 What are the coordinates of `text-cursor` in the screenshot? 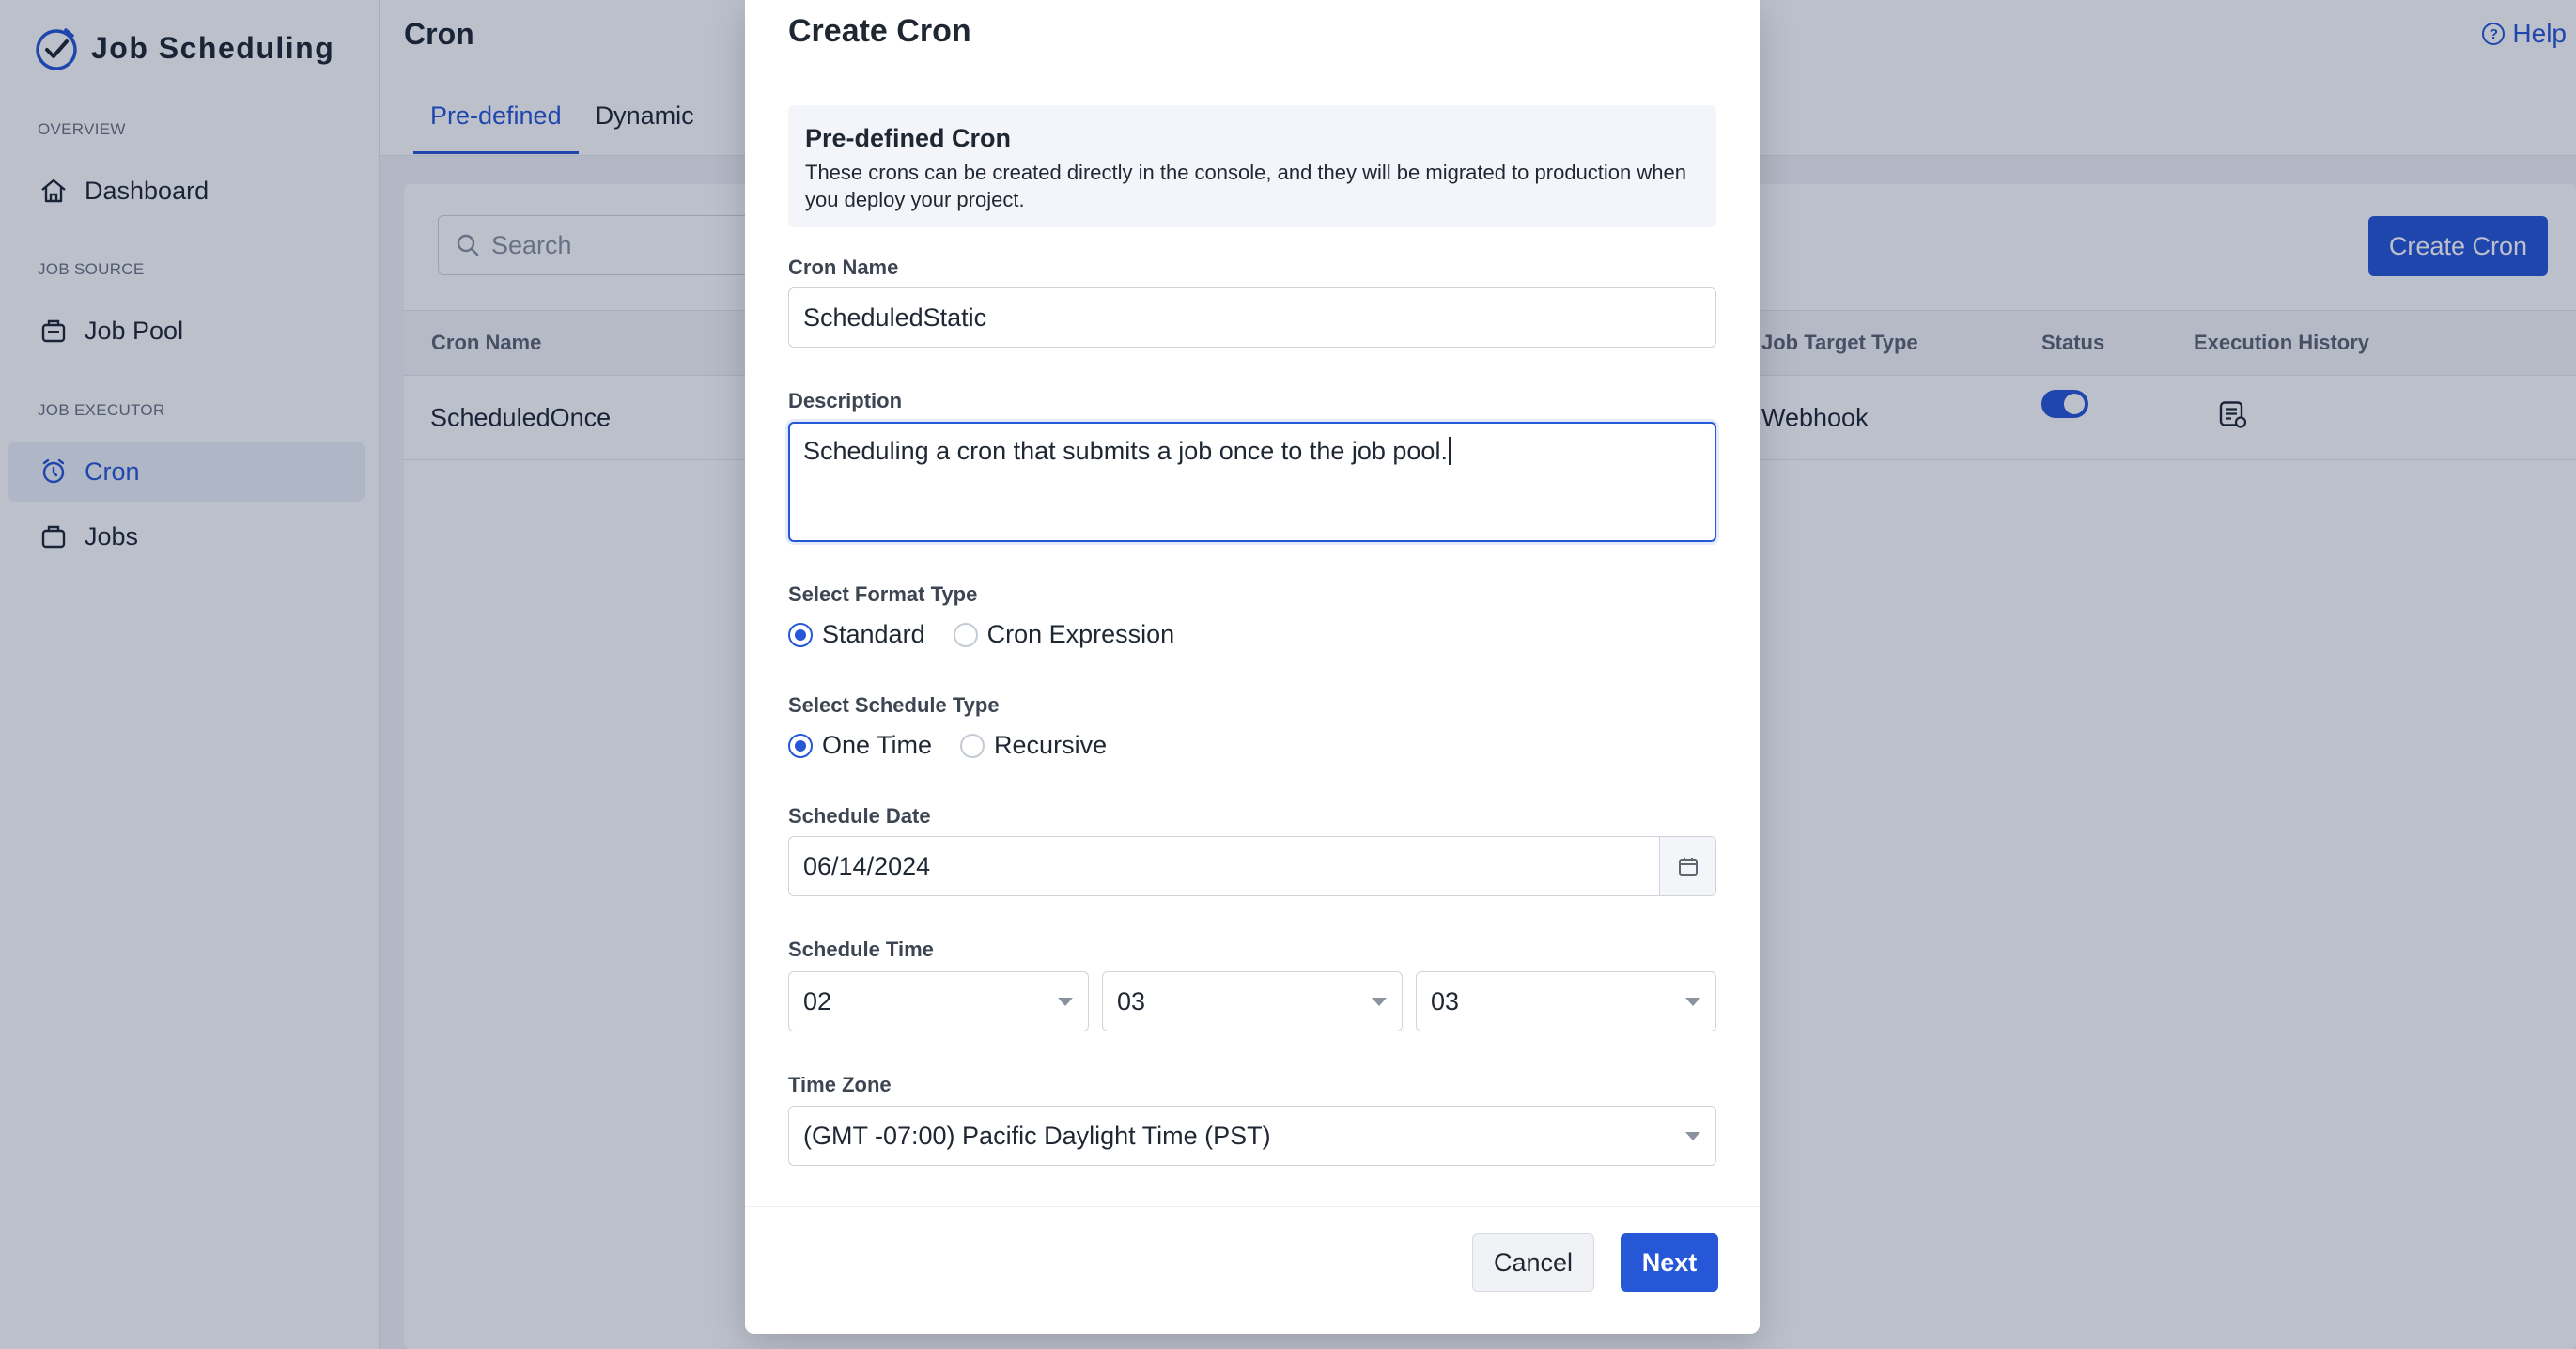 It's located at (1449, 451).